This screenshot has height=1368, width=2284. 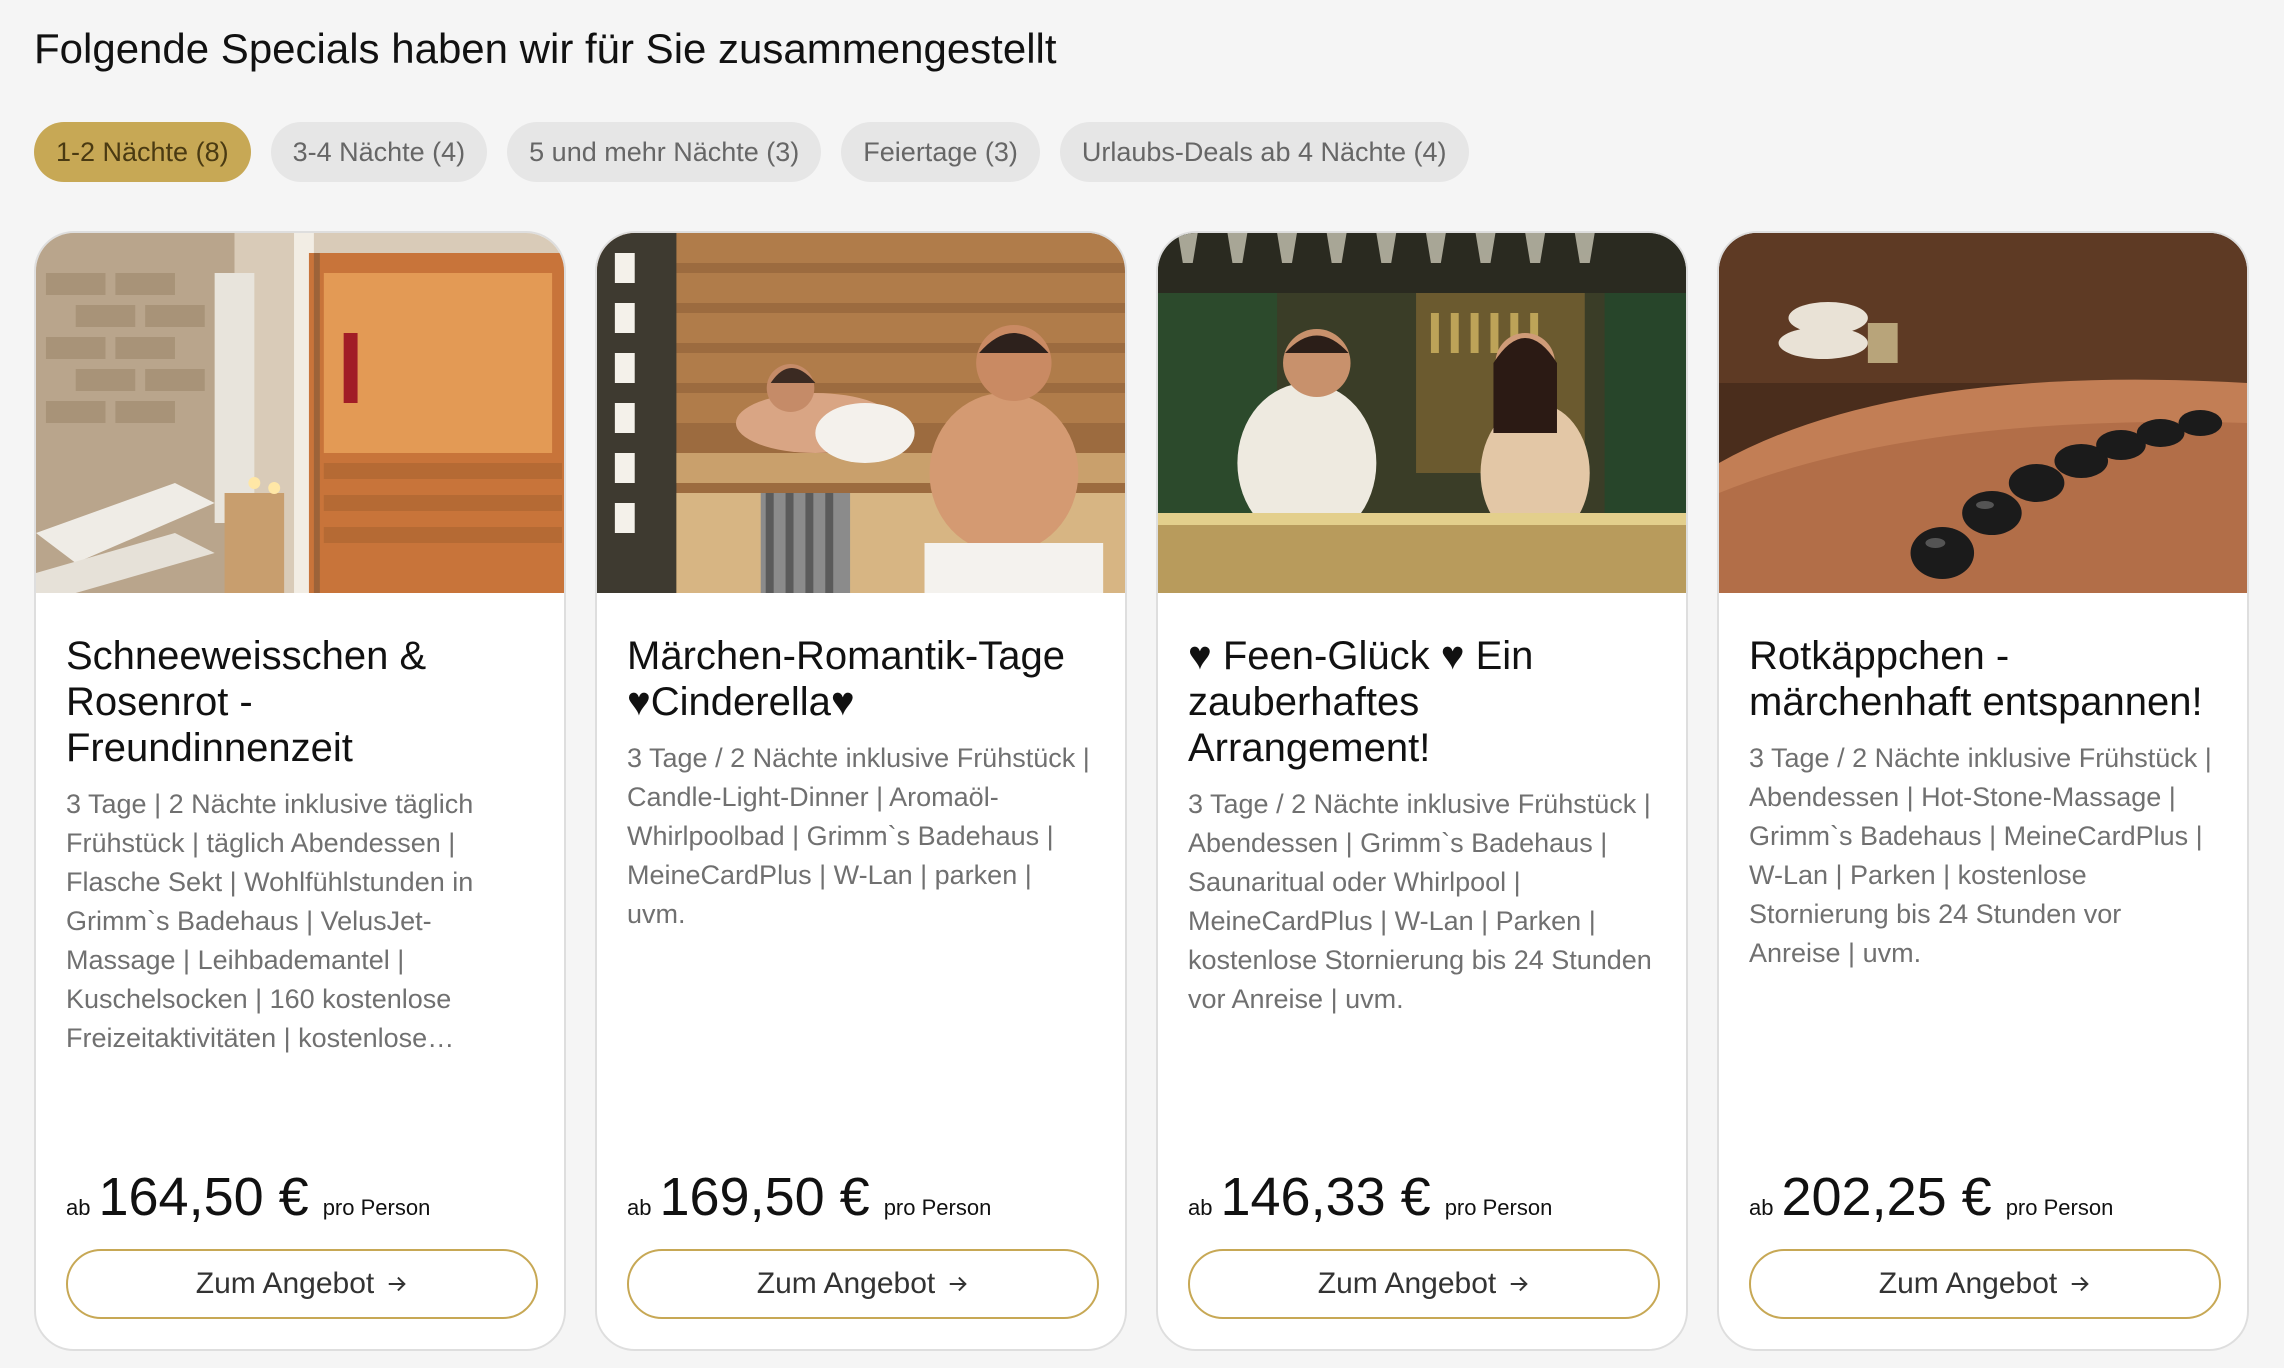 What do you see at coordinates (1886, 1197) in the screenshot?
I see `price-value: 202,25 €` at bounding box center [1886, 1197].